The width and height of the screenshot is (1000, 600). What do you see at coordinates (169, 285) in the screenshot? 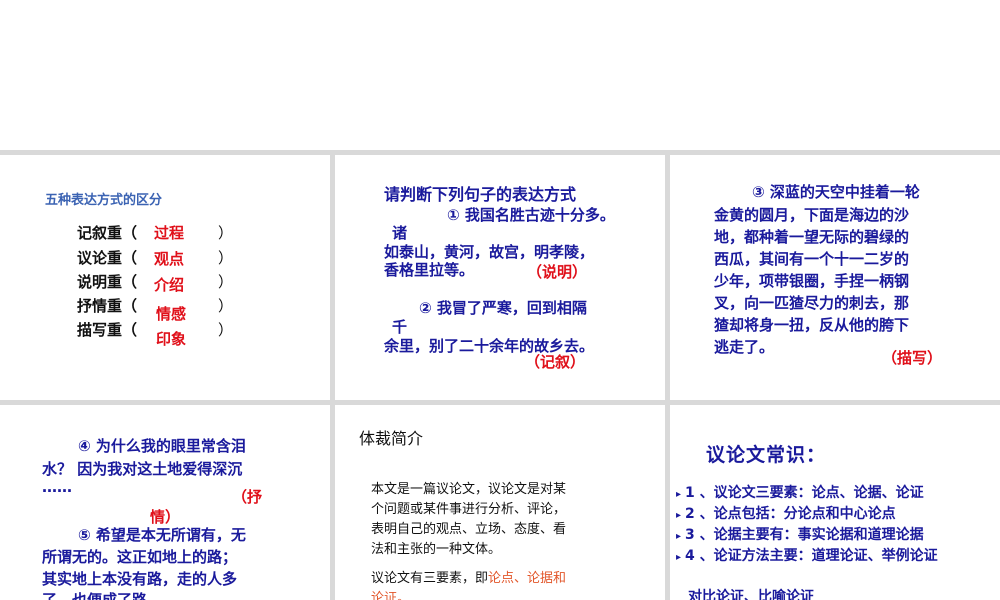
I see `answer-exposition: 介绍` at bounding box center [169, 285].